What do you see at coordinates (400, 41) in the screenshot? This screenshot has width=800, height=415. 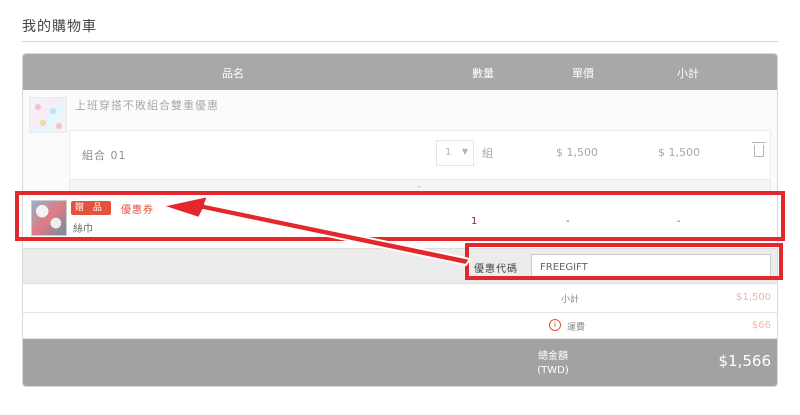 I see `title-divider` at bounding box center [400, 41].